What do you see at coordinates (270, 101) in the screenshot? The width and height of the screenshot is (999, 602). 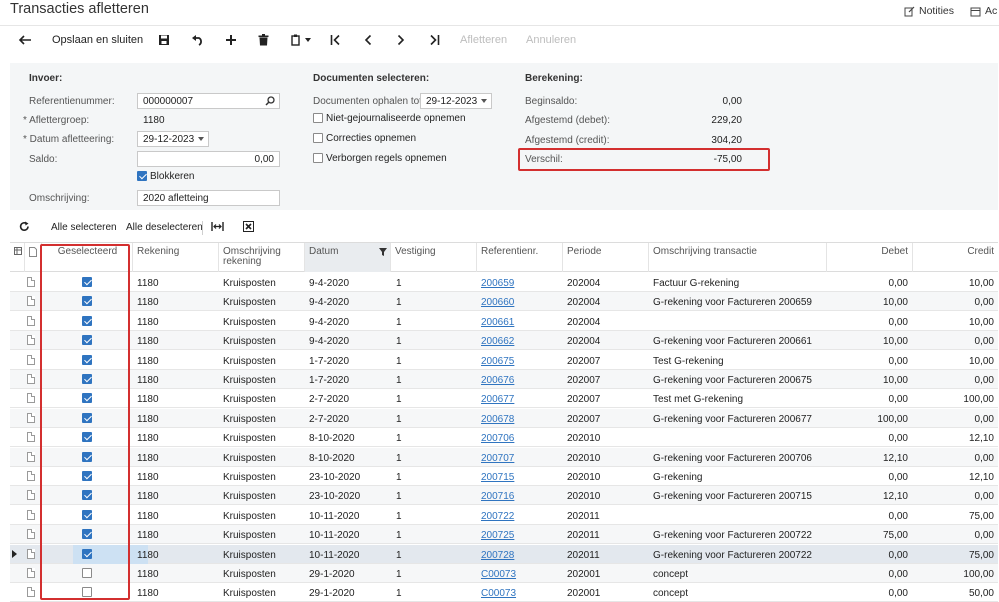 I see `search-icon` at bounding box center [270, 101].